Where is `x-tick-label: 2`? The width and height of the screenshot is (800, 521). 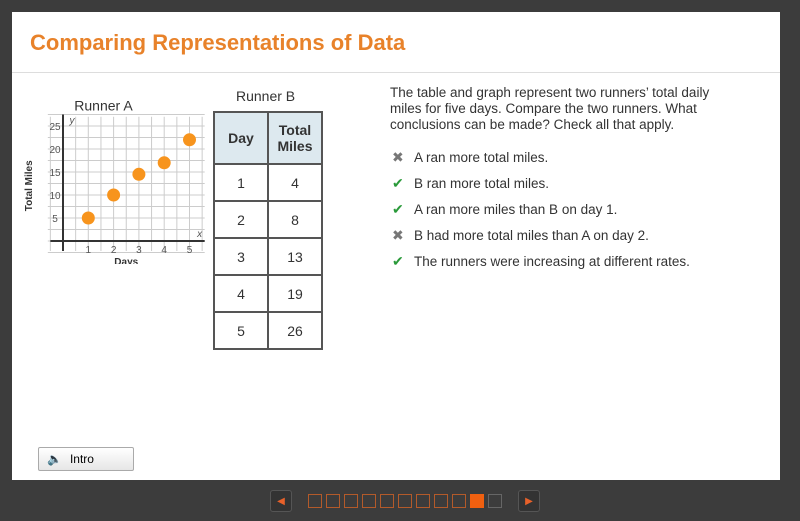 x-tick-label: 2 is located at coordinates (114, 250).